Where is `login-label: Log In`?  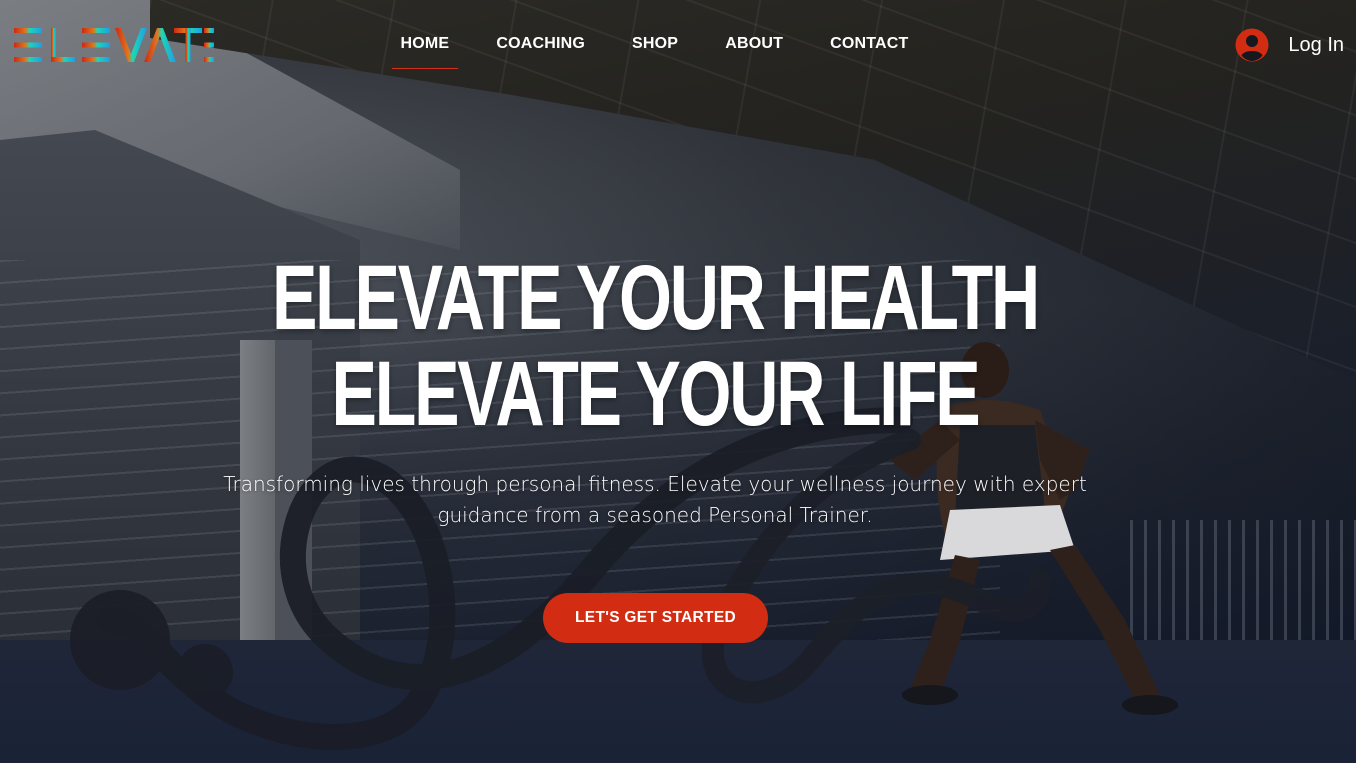 login-label: Log In is located at coordinates (1316, 44).